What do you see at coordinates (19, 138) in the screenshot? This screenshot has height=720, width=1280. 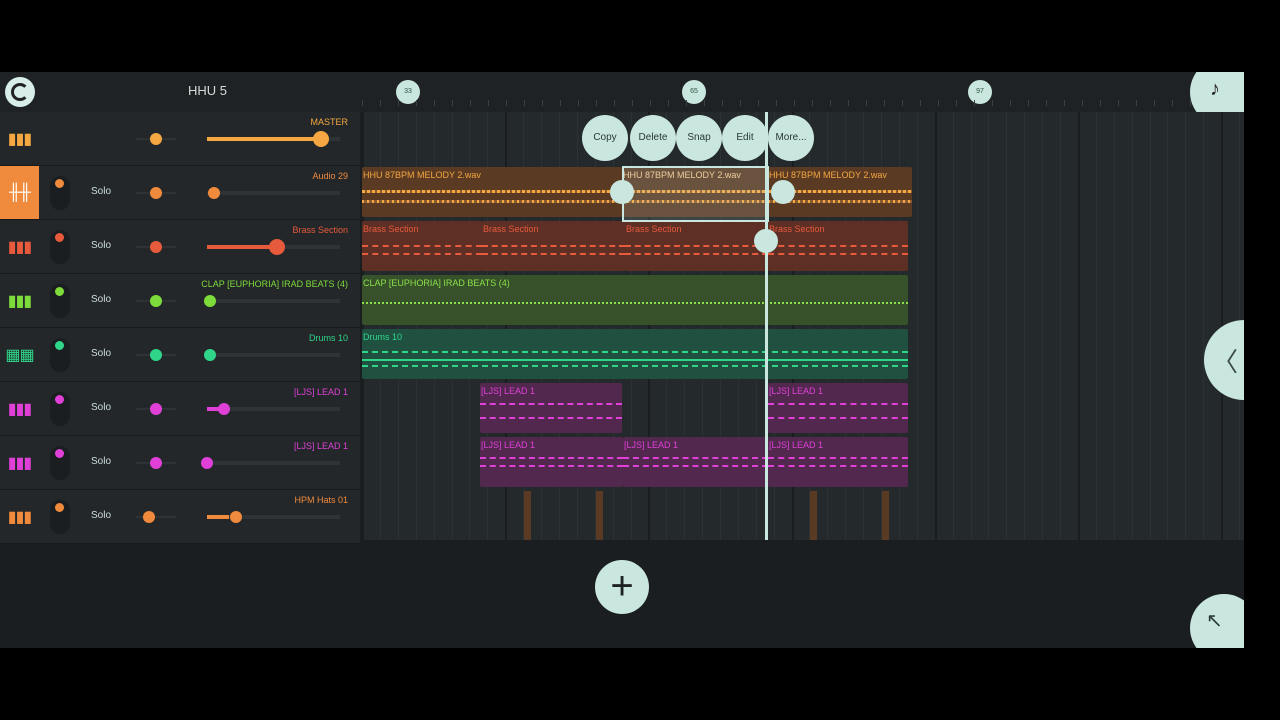 I see `mixer-icon: ▮▮▮` at bounding box center [19, 138].